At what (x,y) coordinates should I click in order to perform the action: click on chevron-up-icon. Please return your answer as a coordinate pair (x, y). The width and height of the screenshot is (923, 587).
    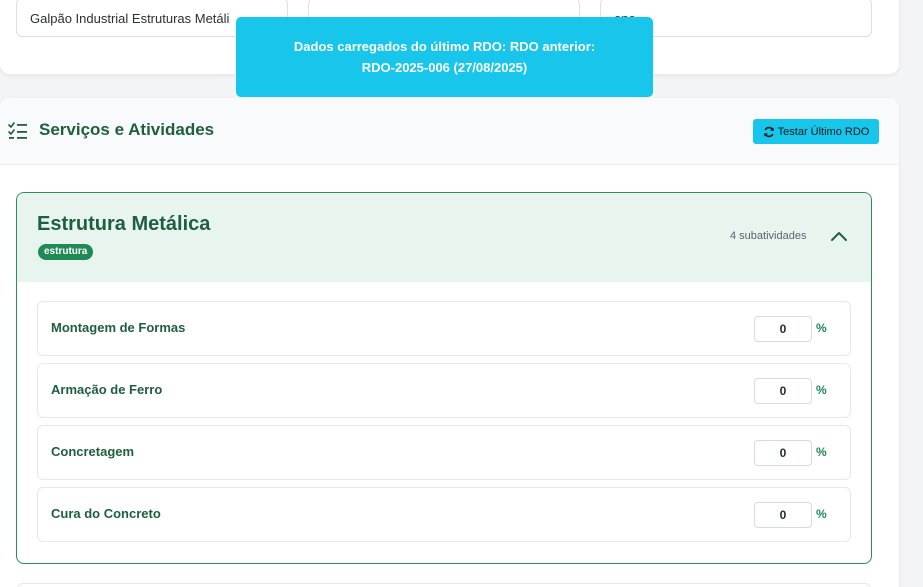
    Looking at the image, I should click on (839, 236).